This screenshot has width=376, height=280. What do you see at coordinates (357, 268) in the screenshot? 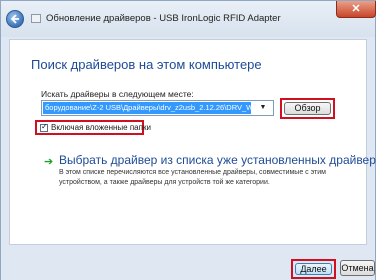
I see `cancel-button: Отмена` at bounding box center [357, 268].